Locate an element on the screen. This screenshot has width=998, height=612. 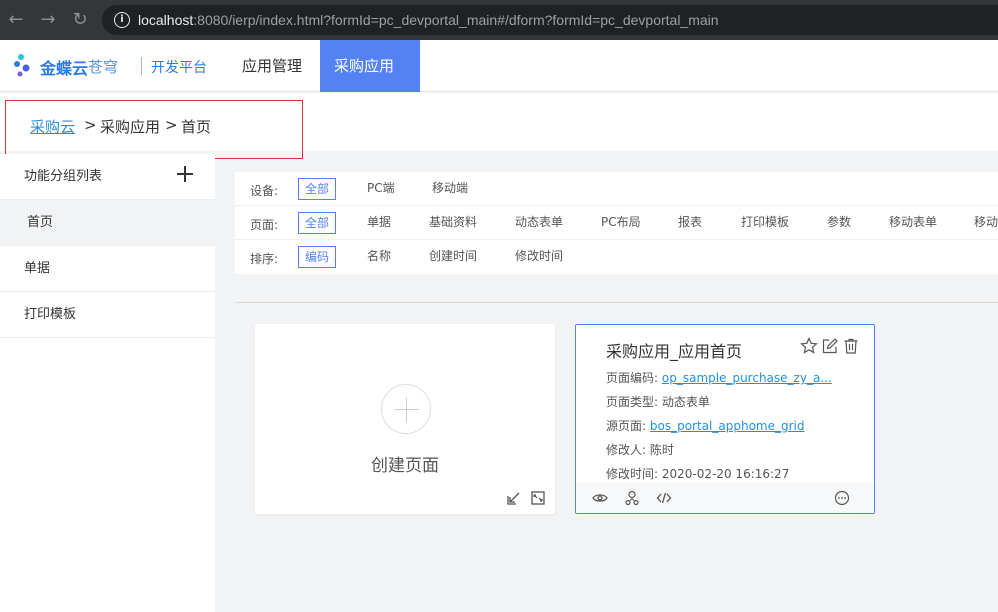
filter-device-mobile: 移动端 is located at coordinates (450, 189).